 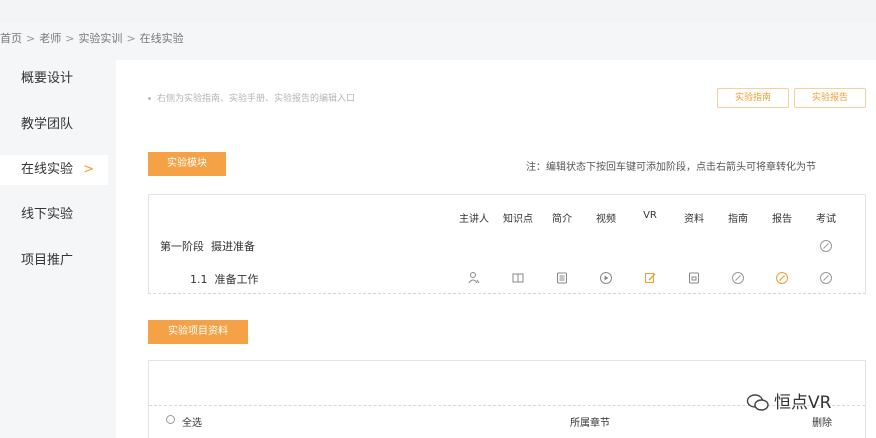 What do you see at coordinates (650, 215) in the screenshot?
I see `col-header-vr: VR` at bounding box center [650, 215].